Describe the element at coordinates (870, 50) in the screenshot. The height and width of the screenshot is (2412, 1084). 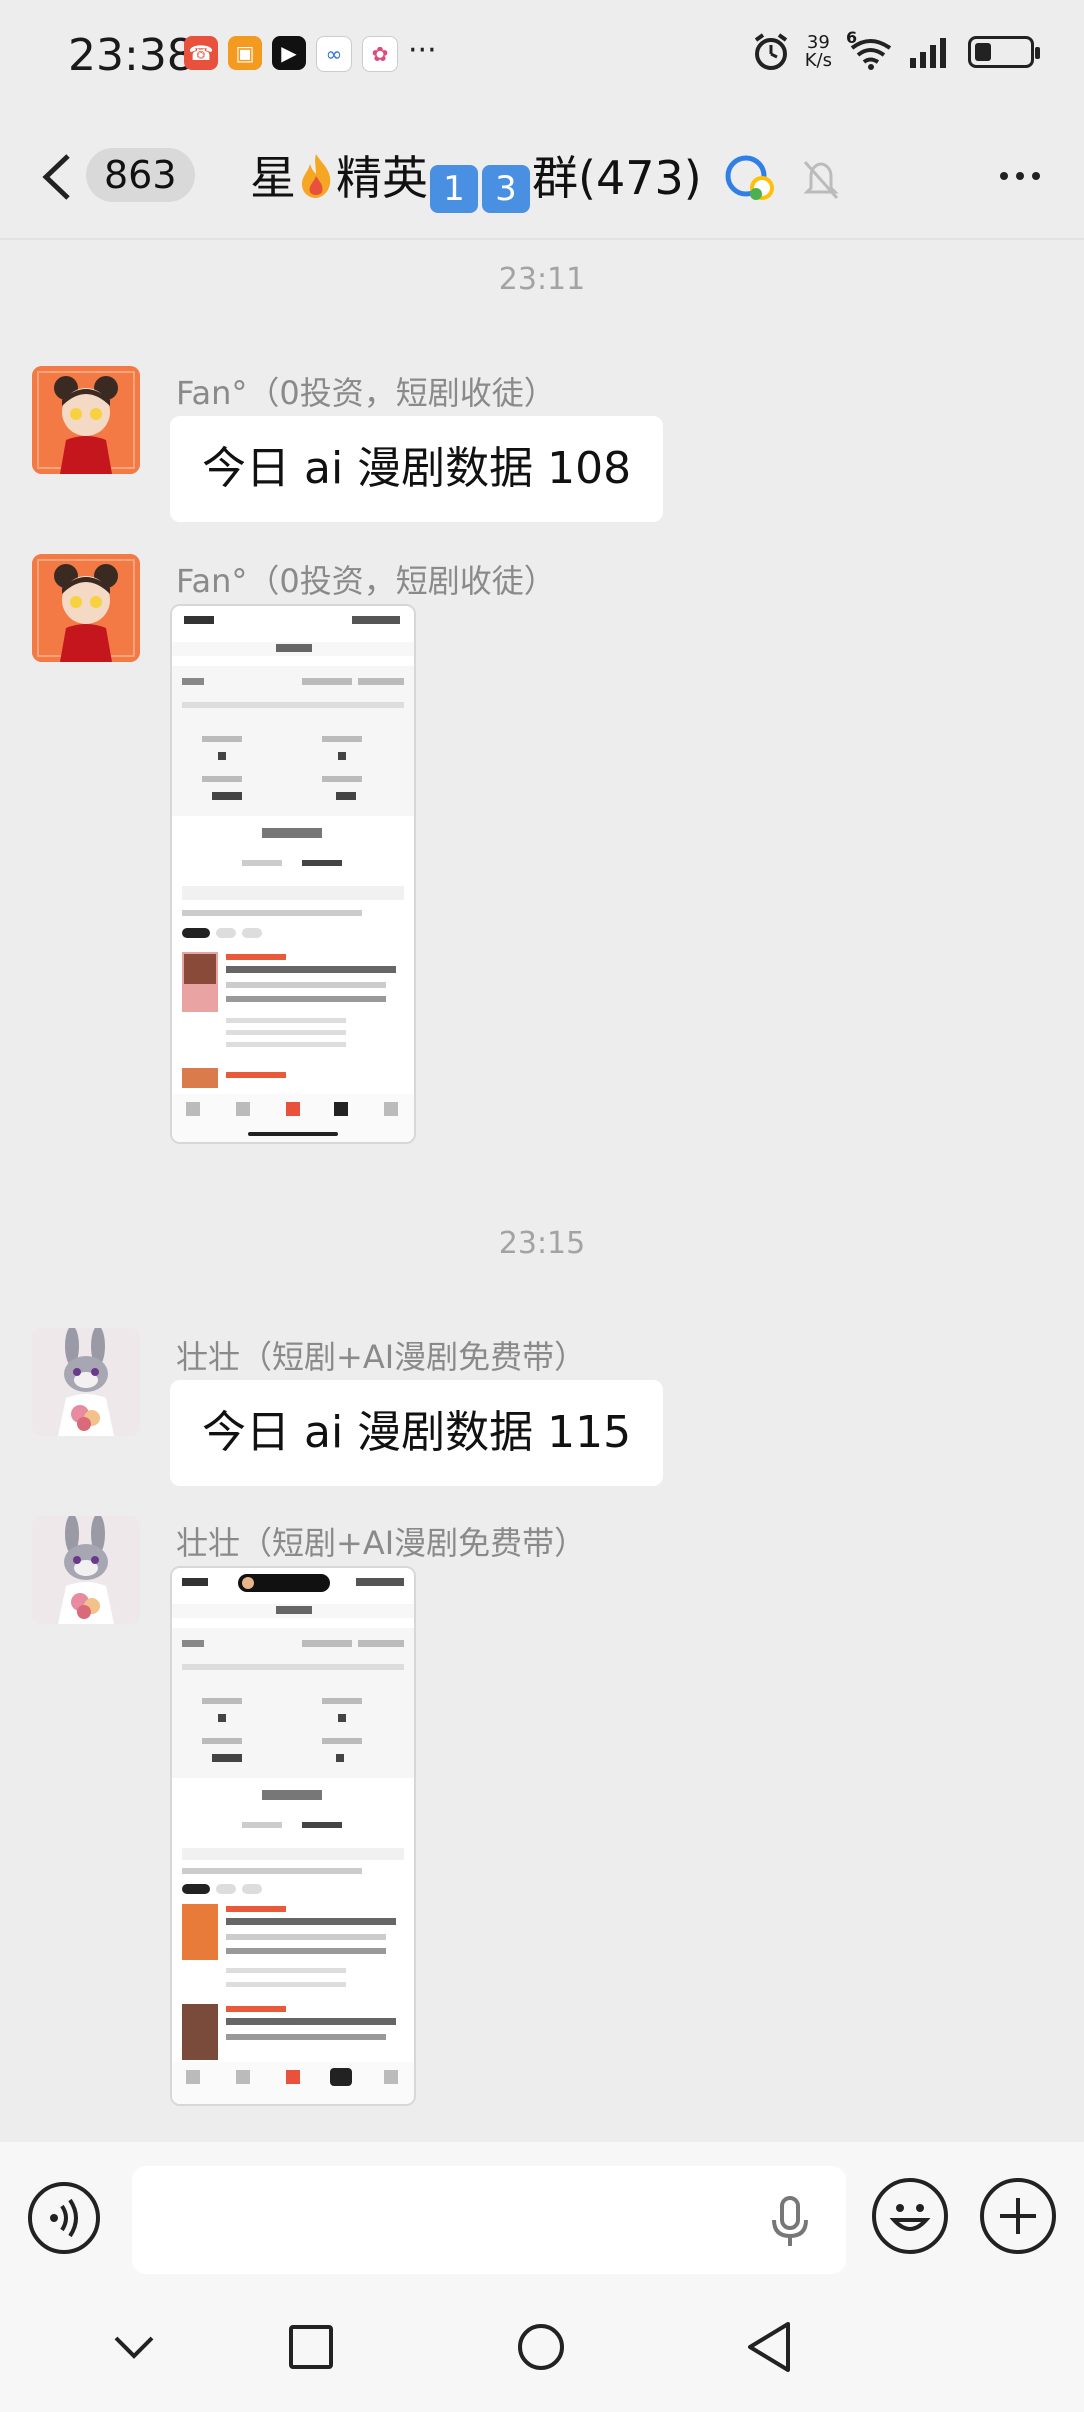
I see `wifi-icon: 6` at that location.